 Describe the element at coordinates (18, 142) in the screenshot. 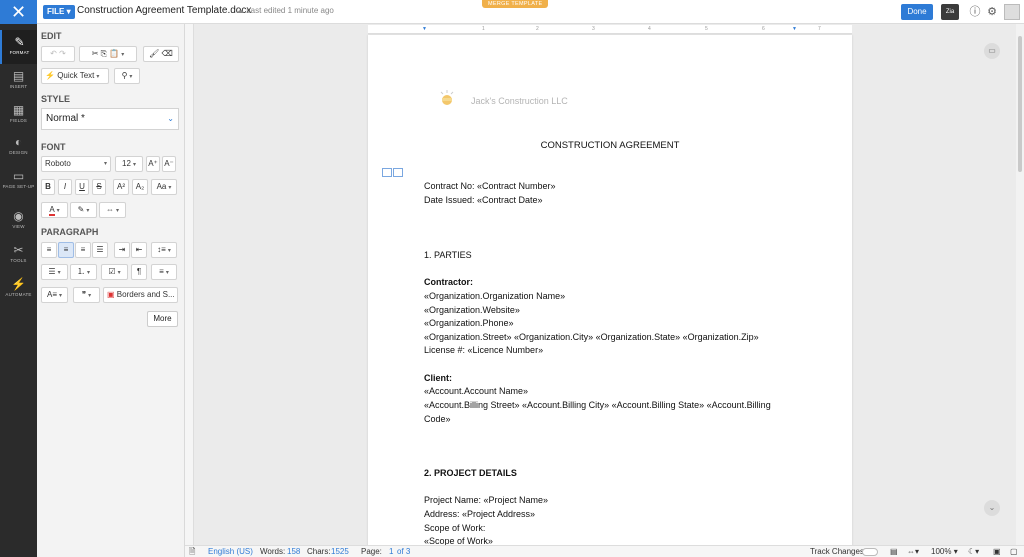

I see `design-icon: ◐` at that location.